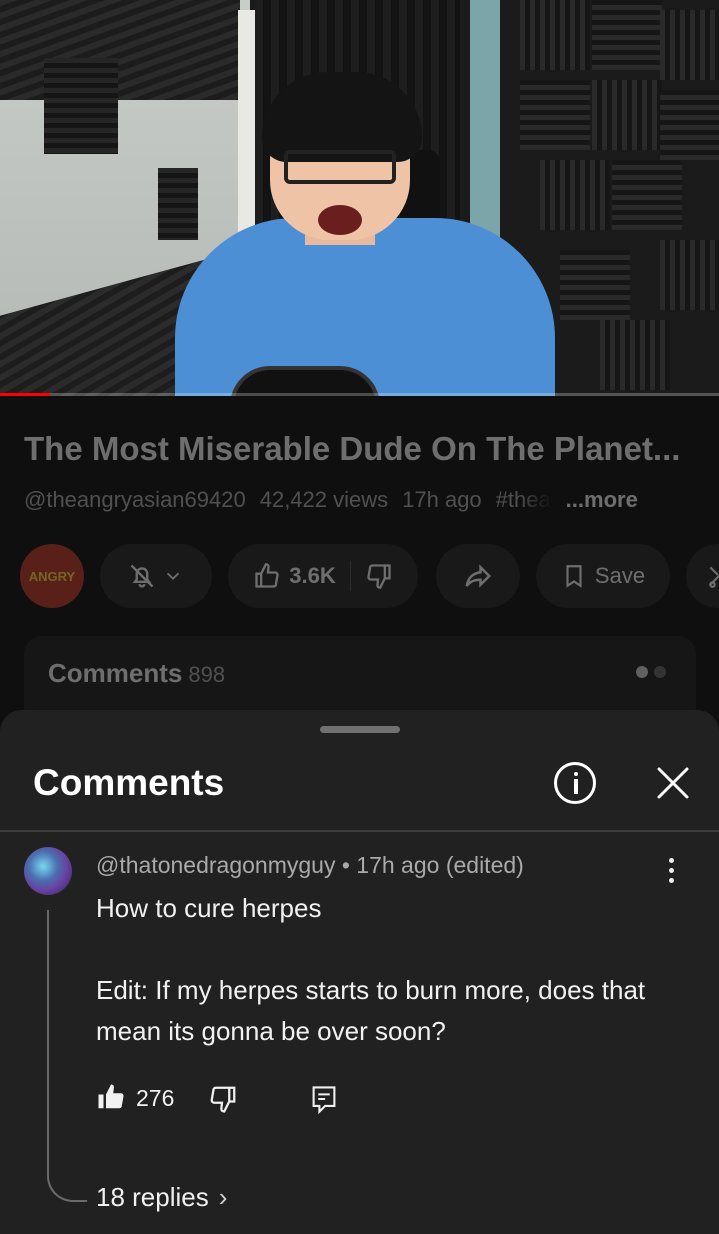  Describe the element at coordinates (152, 1197) in the screenshot. I see `replies-label: 18 replies` at that location.